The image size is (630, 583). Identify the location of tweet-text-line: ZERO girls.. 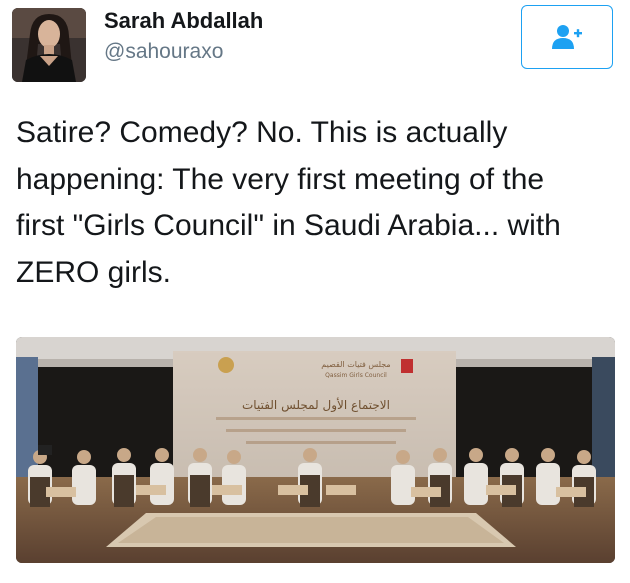
(94, 272).